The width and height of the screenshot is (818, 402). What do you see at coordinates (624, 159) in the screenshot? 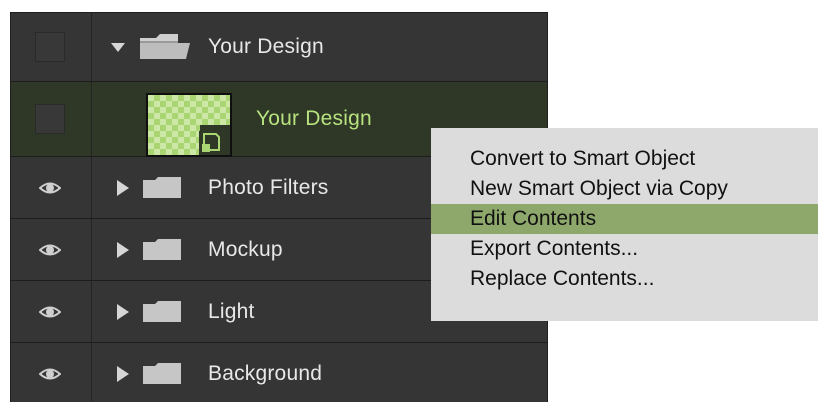
I see `menu-item-convert-to-smart-object: Convert to Smart Object` at bounding box center [624, 159].